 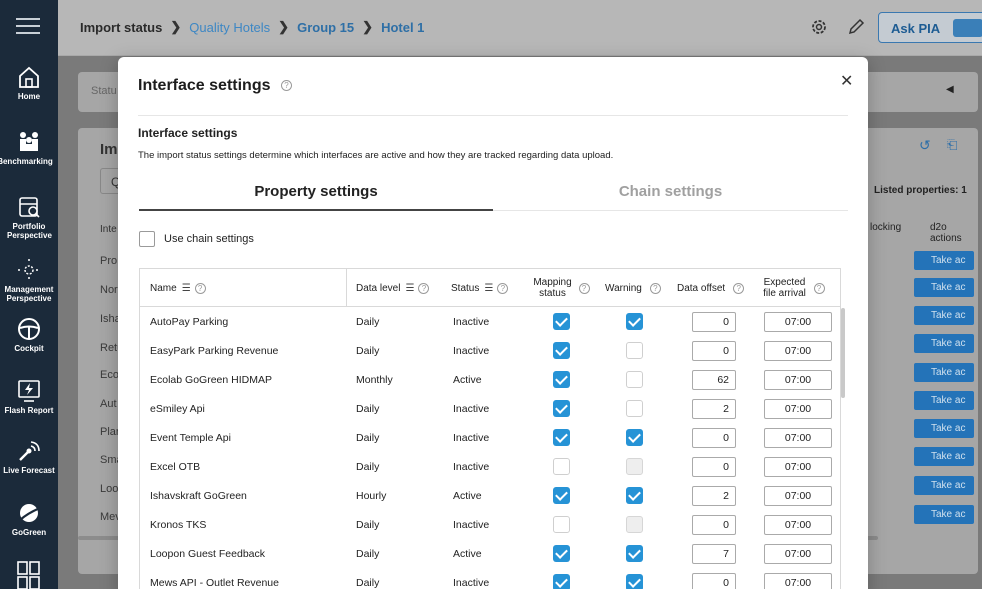 I want to click on ask-pia-button: Ask PIA, so click(x=930, y=27).